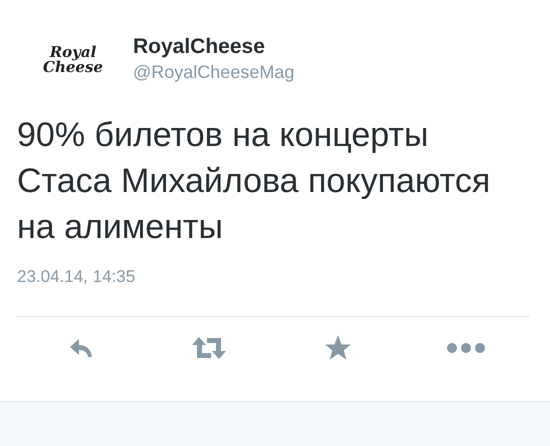 This screenshot has width=550, height=446. Describe the element at coordinates (283, 277) in the screenshot. I see `tweet-timestamp: 23.04.14, 14:35` at that location.